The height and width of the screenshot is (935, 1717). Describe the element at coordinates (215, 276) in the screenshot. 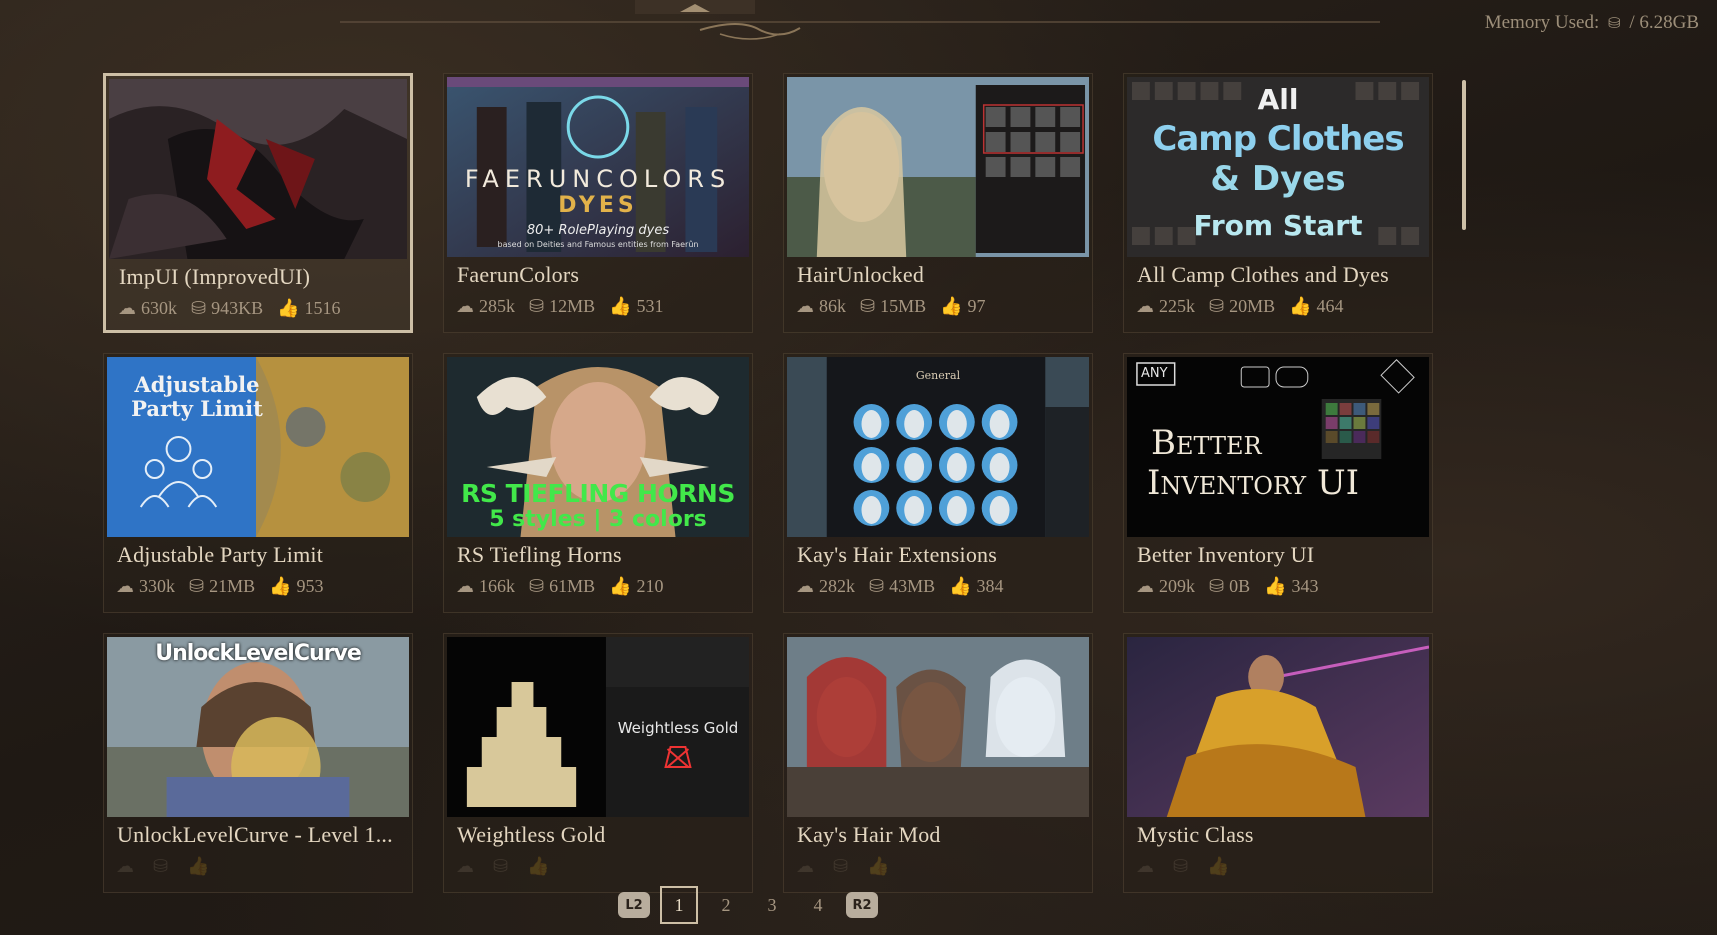

I see `mod-title: ImpUI (ImprovedUI)` at that location.